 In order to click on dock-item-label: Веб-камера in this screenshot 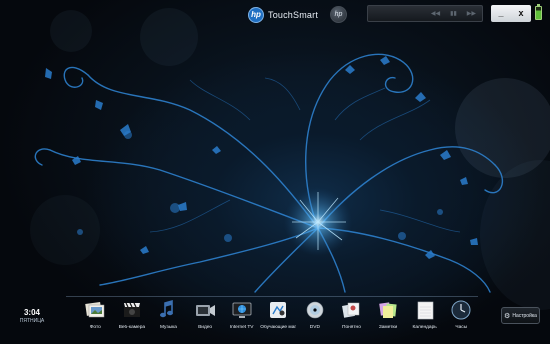, I will do `click(132, 327)`.